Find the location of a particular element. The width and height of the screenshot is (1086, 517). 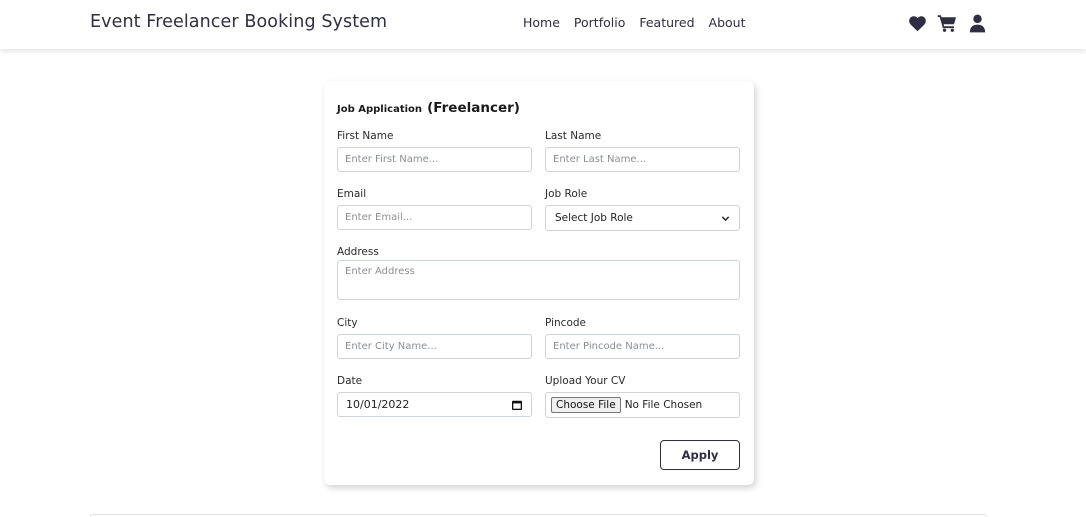

nav-link-about: About is located at coordinates (727, 22).